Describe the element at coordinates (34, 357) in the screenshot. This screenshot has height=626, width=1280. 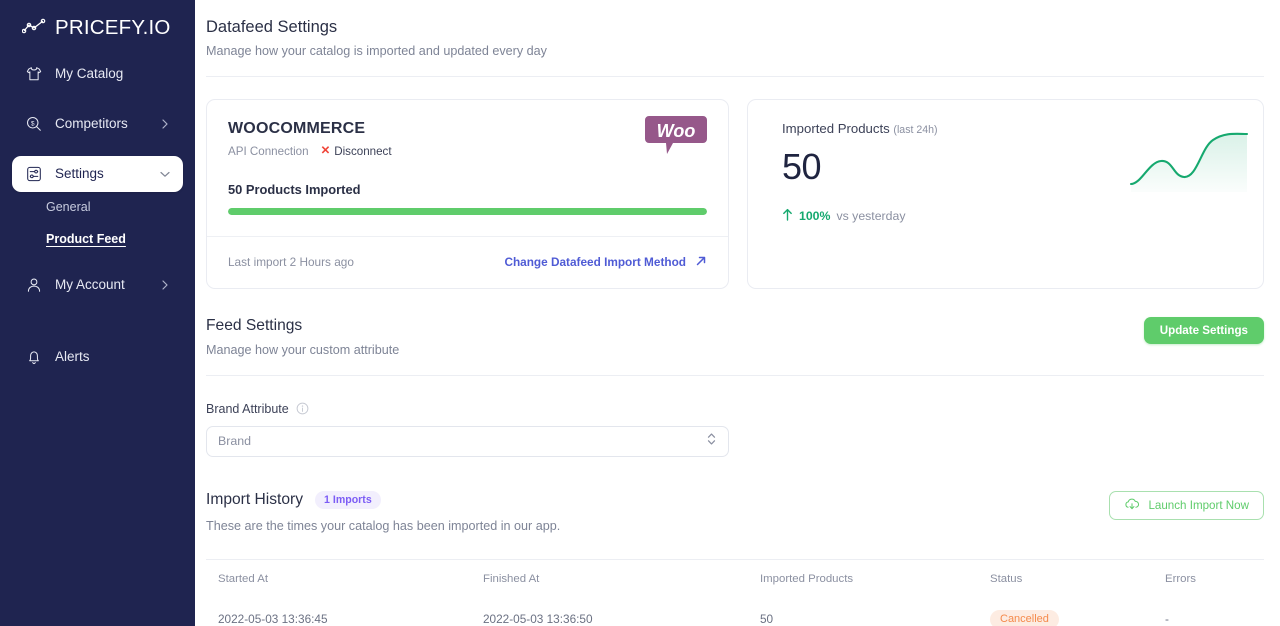
I see `bell-icon` at that location.